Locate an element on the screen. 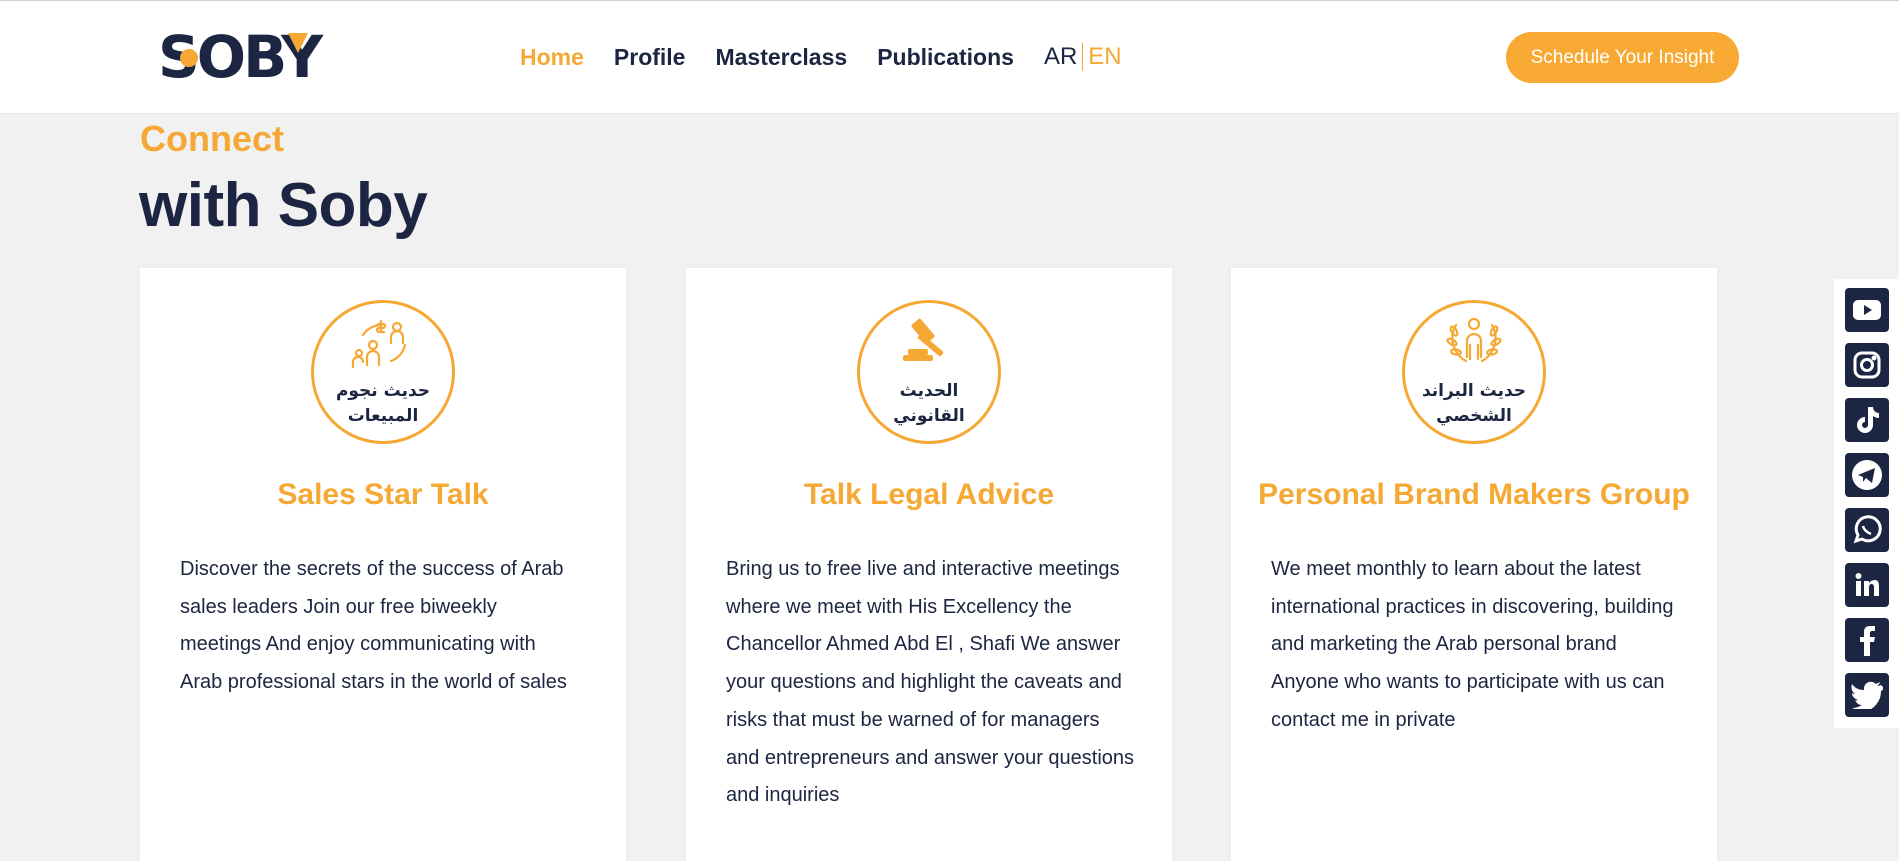 Image resolution: width=1899 pixels, height=861 pixels. lang-ar: AR is located at coordinates (1064, 57).